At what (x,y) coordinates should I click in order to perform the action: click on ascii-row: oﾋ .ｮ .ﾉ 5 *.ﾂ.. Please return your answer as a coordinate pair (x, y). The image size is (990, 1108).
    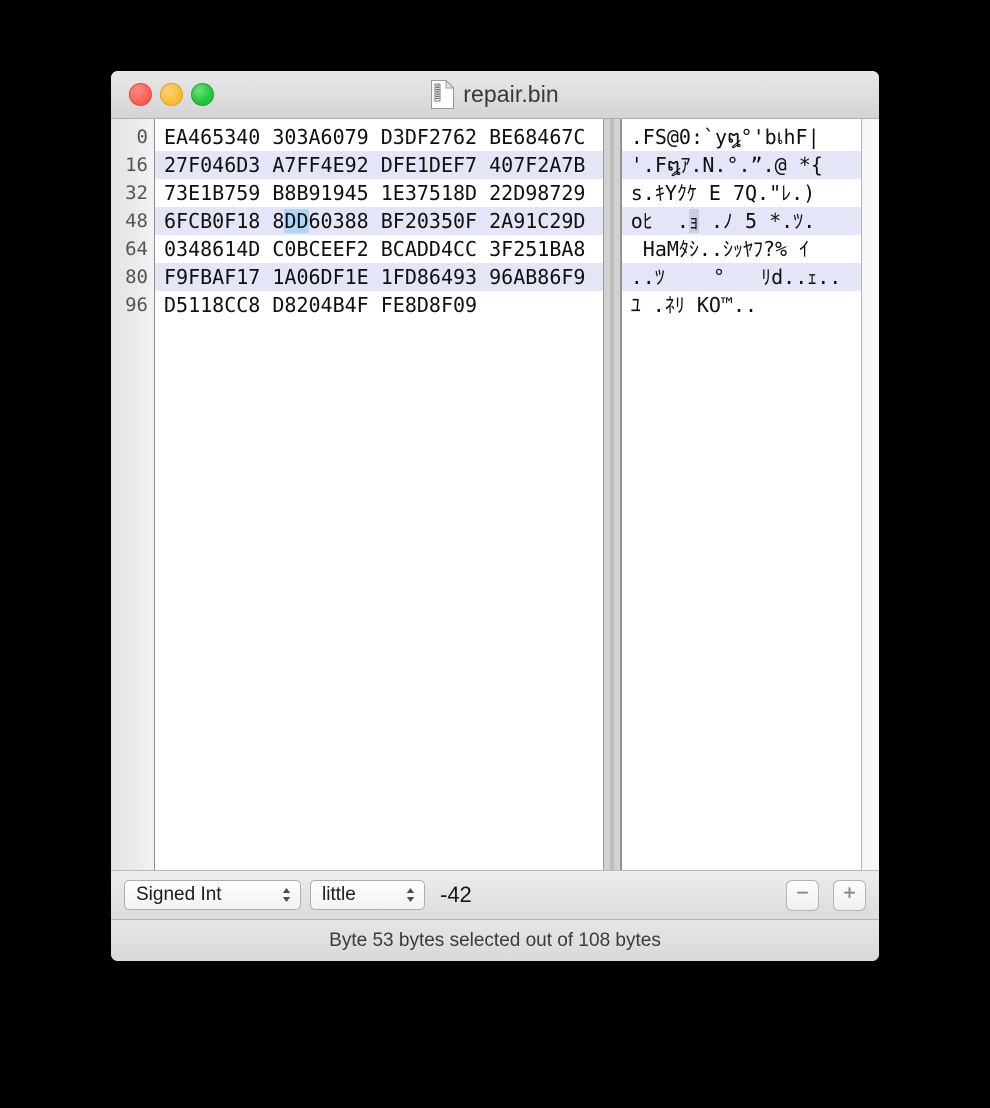
    Looking at the image, I should click on (741, 221).